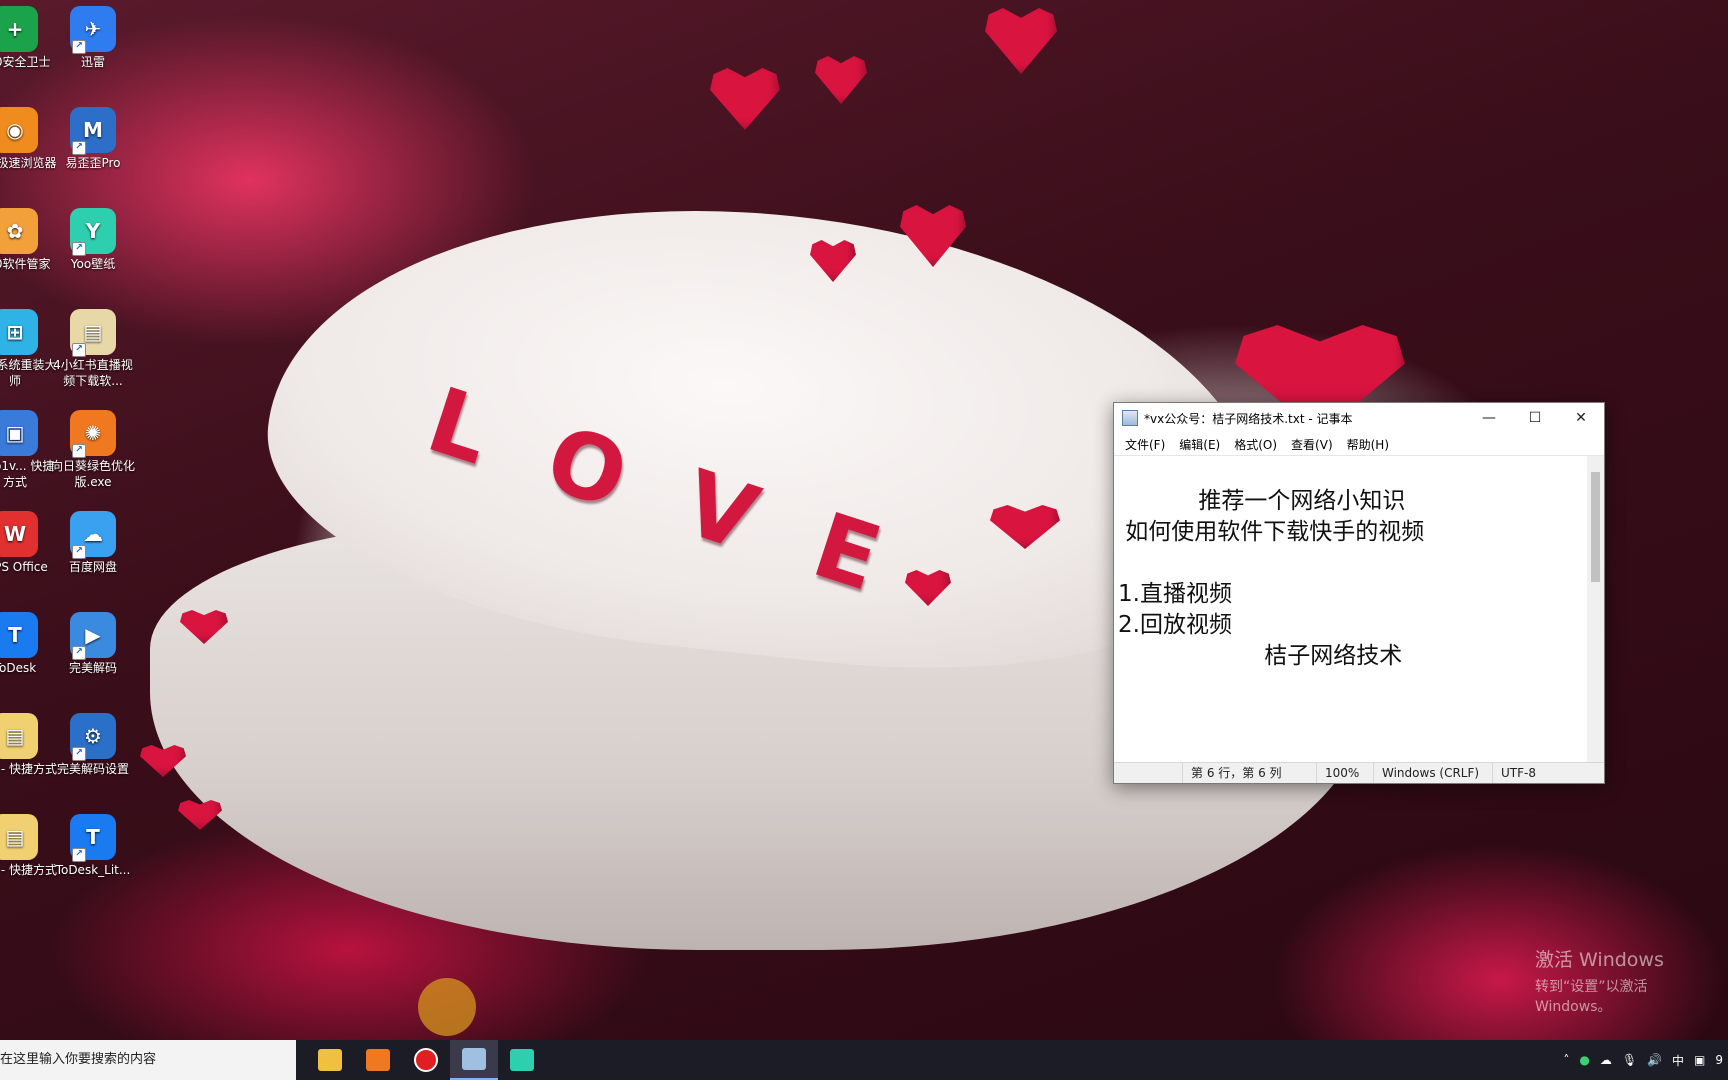  Describe the element at coordinates (1566, 1060) in the screenshot. I see `chevron-up-icon: ˄` at that location.